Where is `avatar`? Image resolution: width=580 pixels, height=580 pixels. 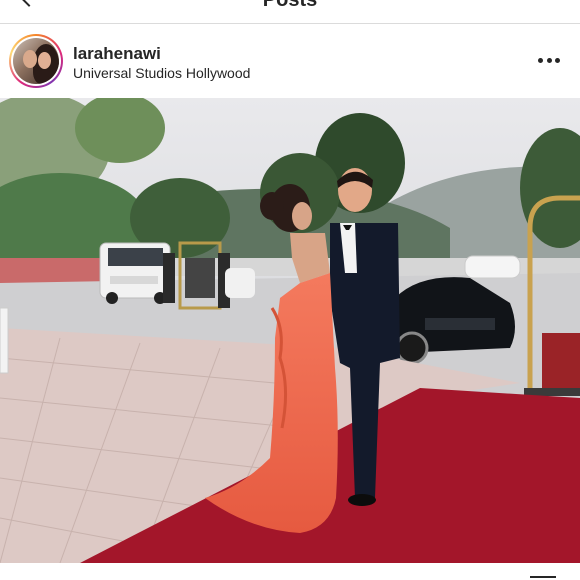
avatar is located at coordinates (36, 61).